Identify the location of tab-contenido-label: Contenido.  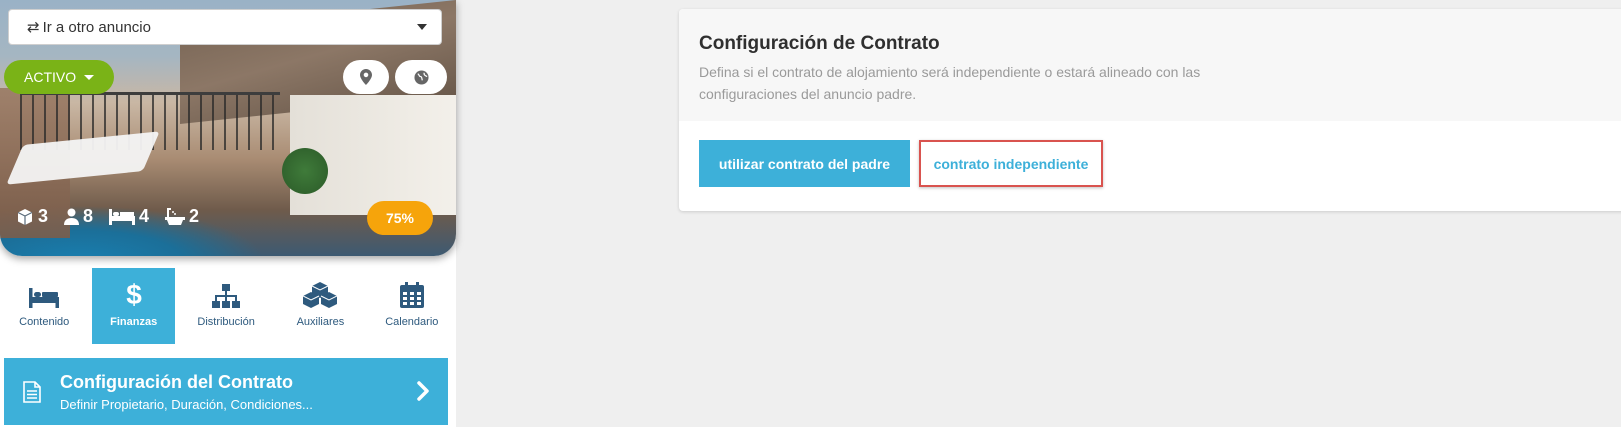
(44, 322).